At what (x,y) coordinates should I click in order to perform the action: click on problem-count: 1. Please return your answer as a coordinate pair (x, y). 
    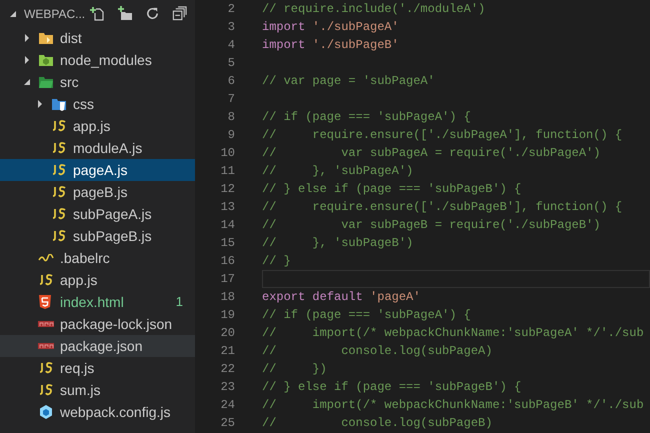
    Looking at the image, I should click on (179, 302).